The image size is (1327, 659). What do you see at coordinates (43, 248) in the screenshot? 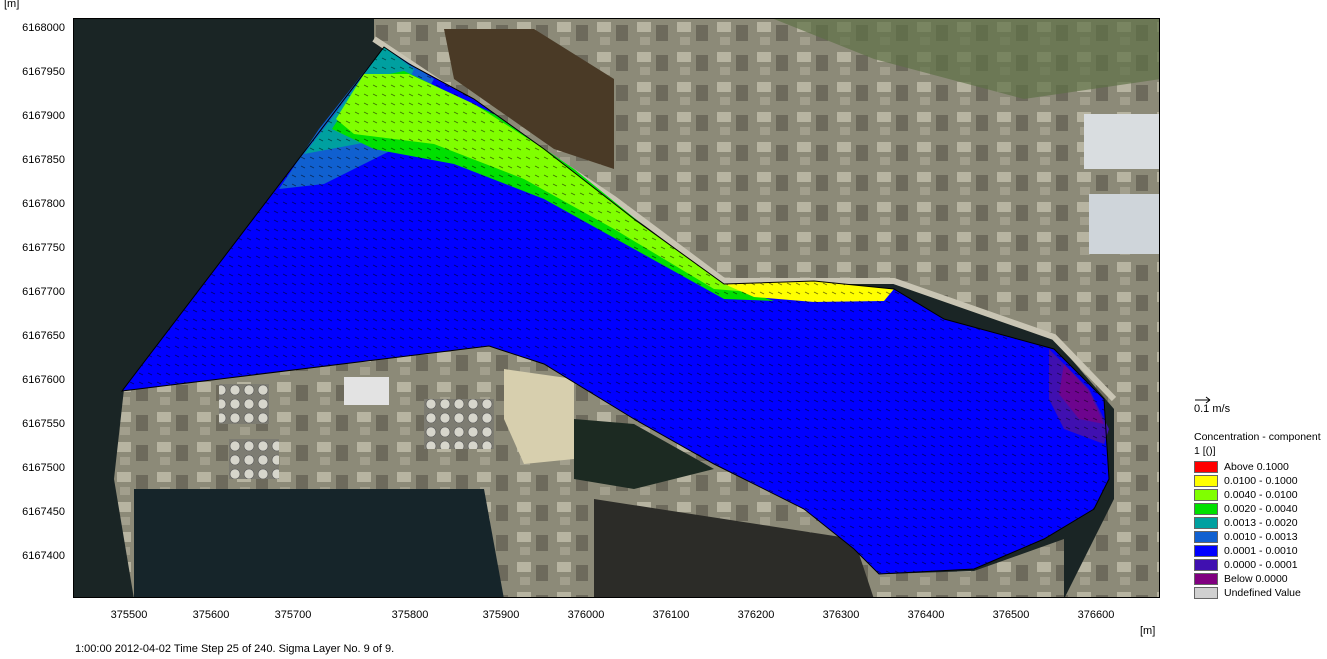
I see `y-tick-label: 6167750` at bounding box center [43, 248].